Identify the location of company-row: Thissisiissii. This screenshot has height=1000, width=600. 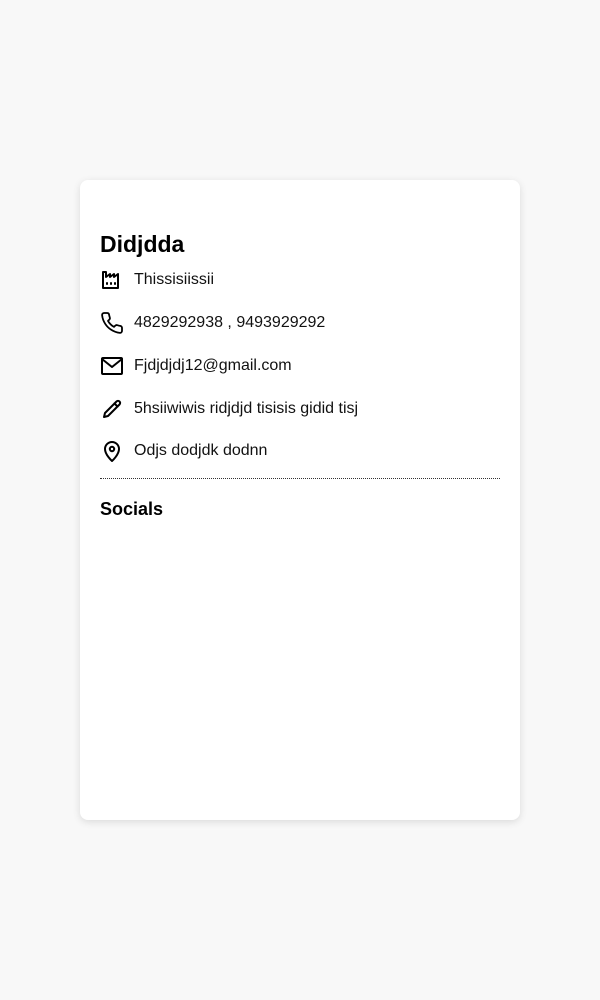
(157, 280).